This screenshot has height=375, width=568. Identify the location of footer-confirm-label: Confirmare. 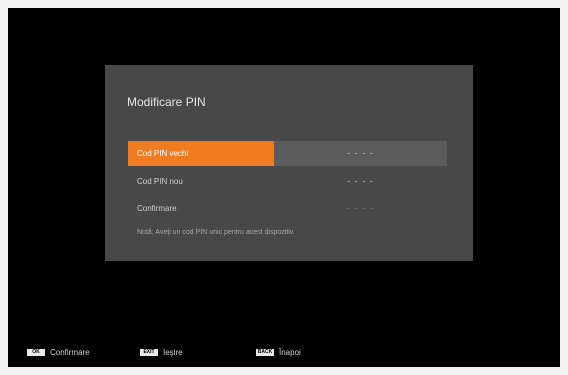
(70, 352).